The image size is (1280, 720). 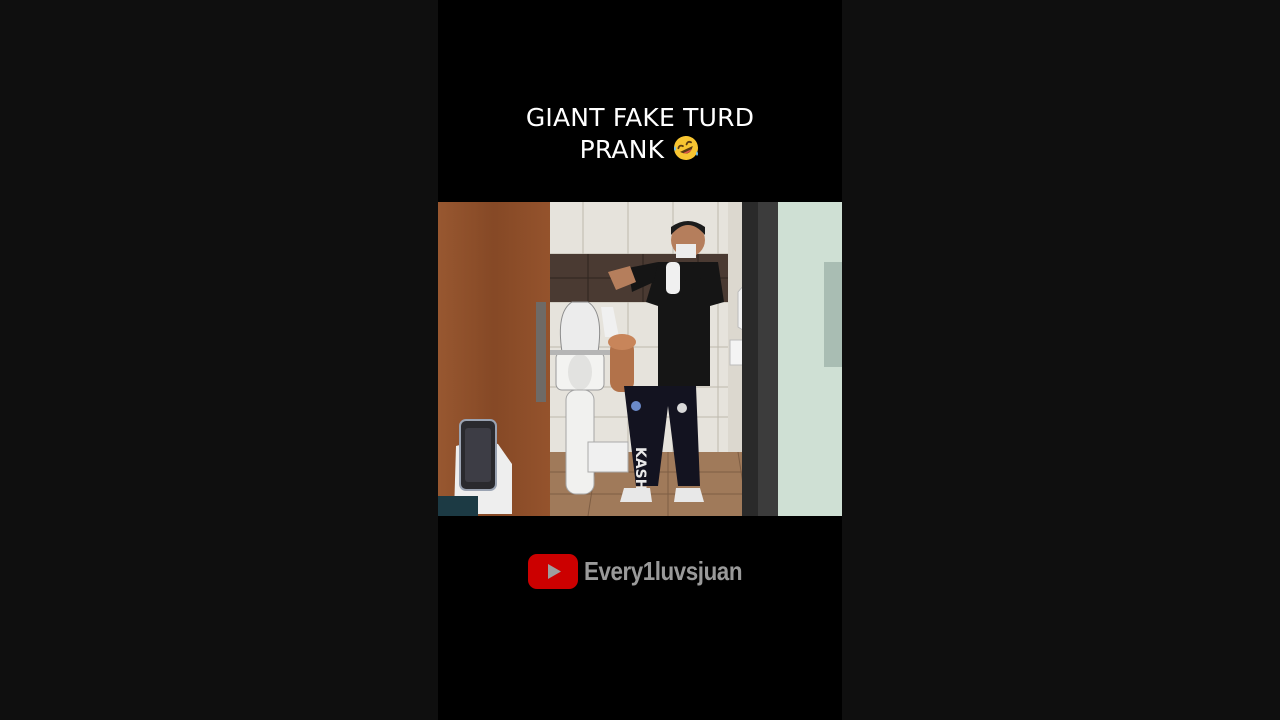 I want to click on video-title-caption: GIANT FAKE TURD PRANK, so click(x=640, y=134).